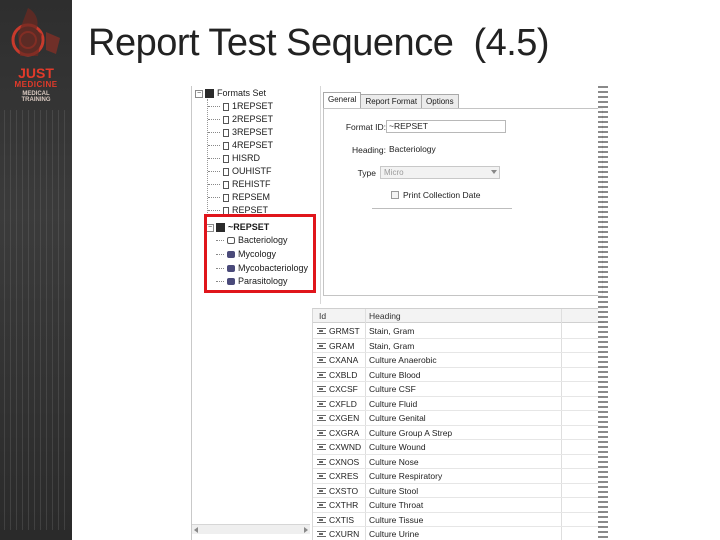 This screenshot has height=540, width=720. What do you see at coordinates (458, 346) in the screenshot?
I see `table-row: GRAM Stain, Gram` at bounding box center [458, 346].